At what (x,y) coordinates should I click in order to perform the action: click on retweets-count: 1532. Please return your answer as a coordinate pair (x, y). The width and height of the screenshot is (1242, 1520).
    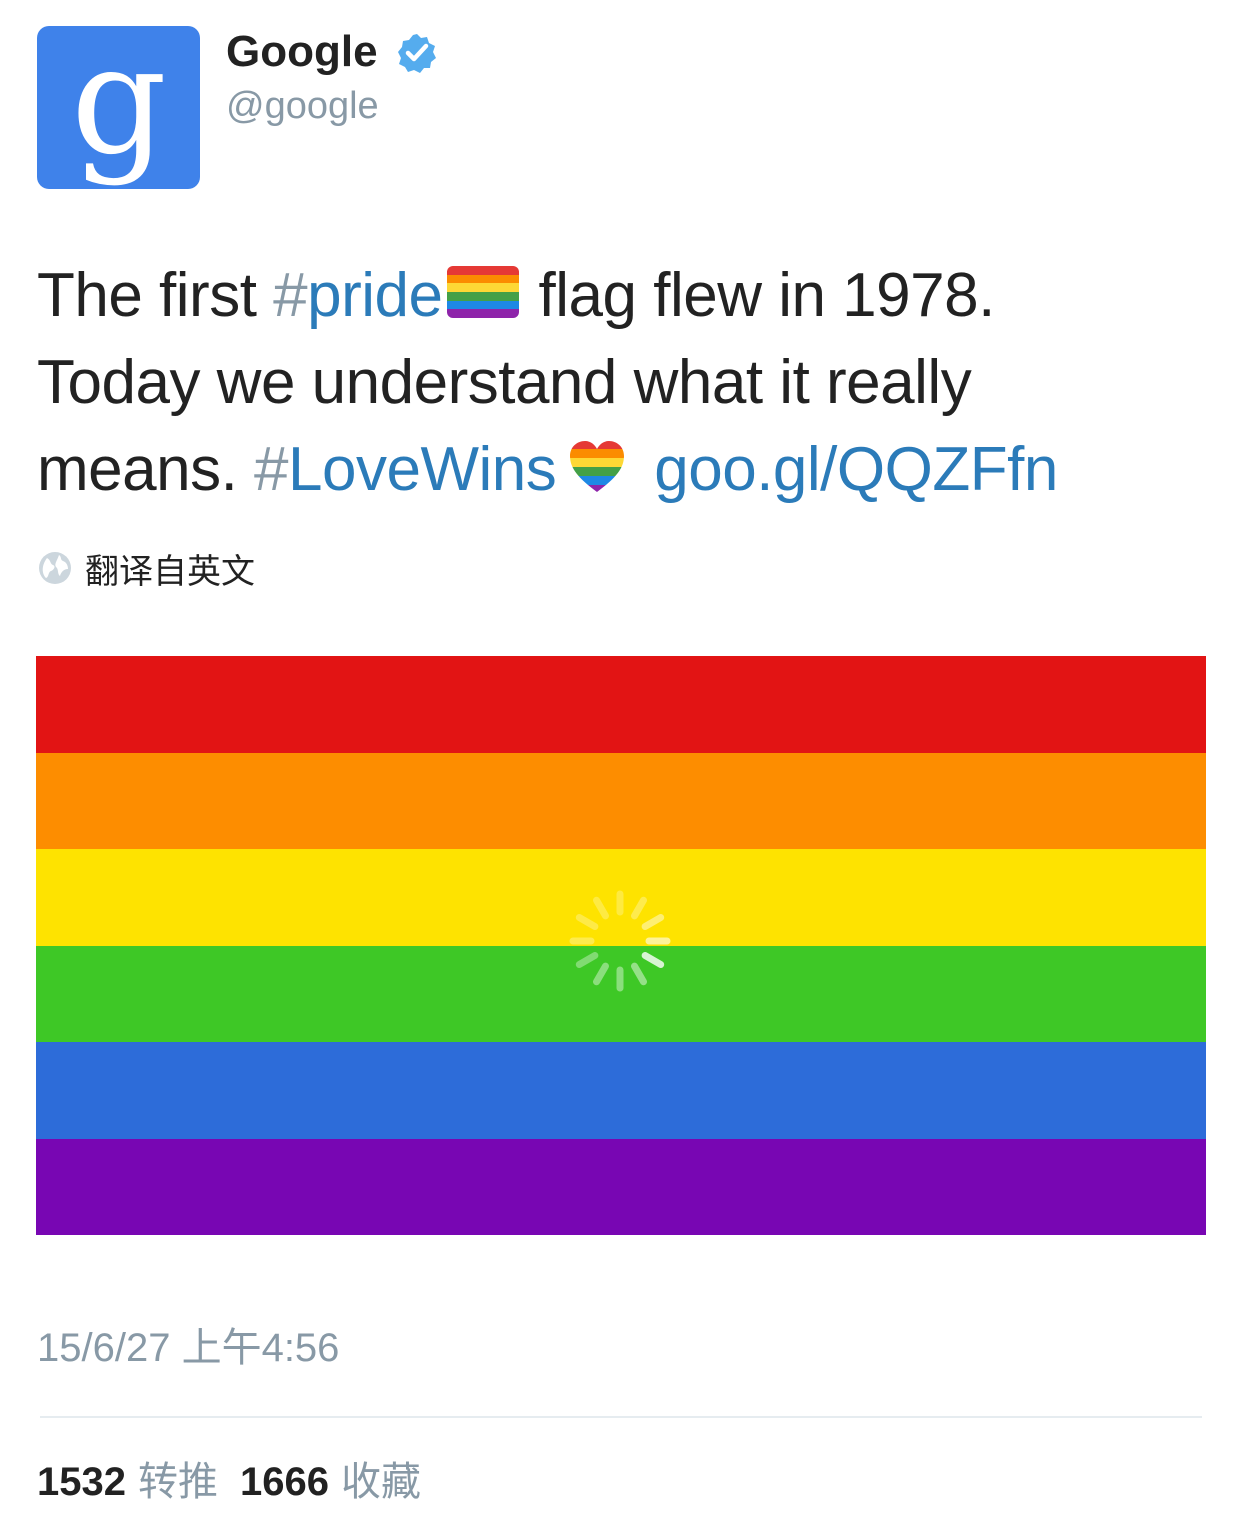
    Looking at the image, I should click on (81, 1482).